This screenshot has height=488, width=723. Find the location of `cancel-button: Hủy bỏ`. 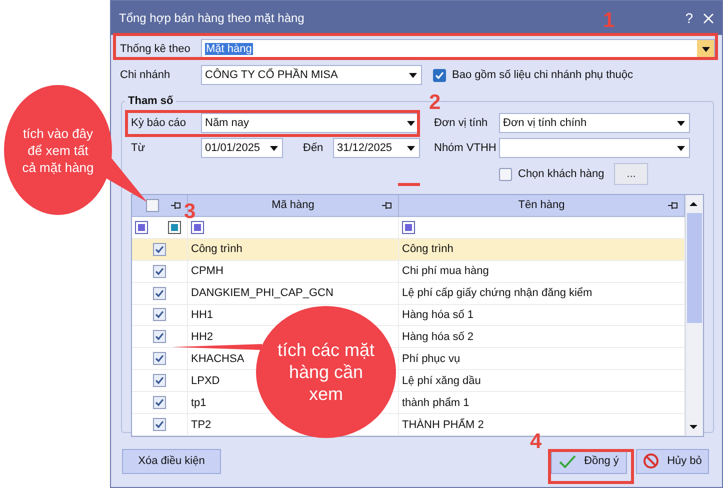

cancel-button: Hủy bỏ is located at coordinates (672, 461).